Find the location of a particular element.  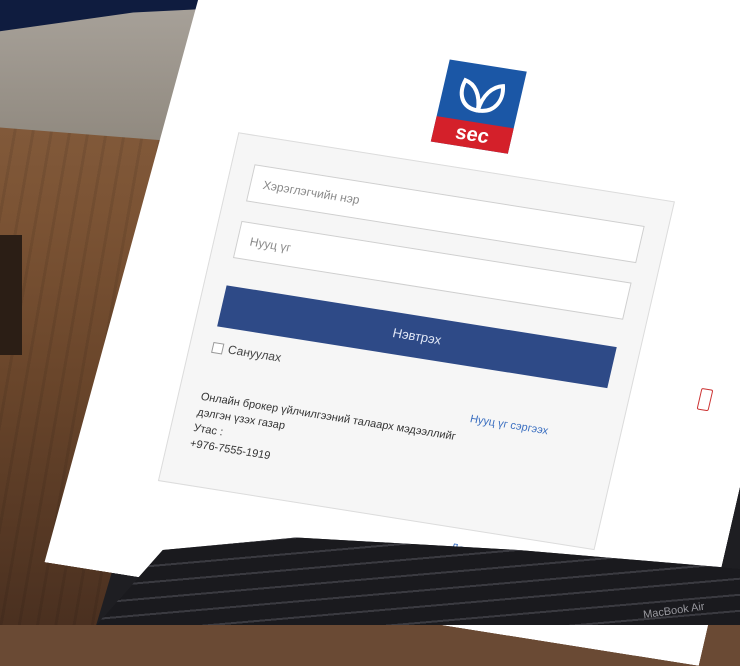

remember-label: Сануулах is located at coordinates (254, 353).